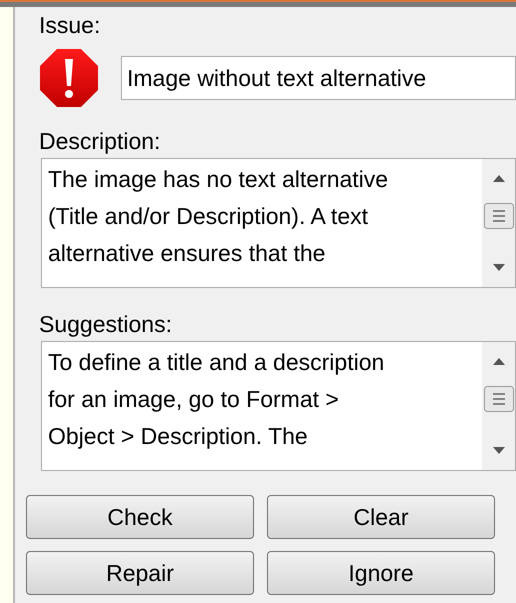 The image size is (516, 603). I want to click on issue-label: Issue:, so click(70, 25).